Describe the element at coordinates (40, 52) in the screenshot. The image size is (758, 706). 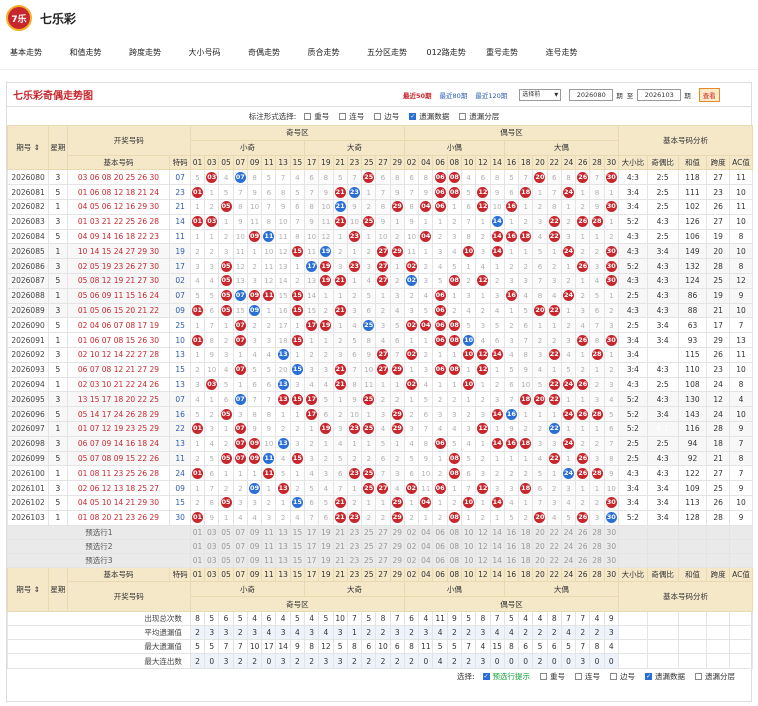
I see `nav-item-0: 基本走势` at that location.